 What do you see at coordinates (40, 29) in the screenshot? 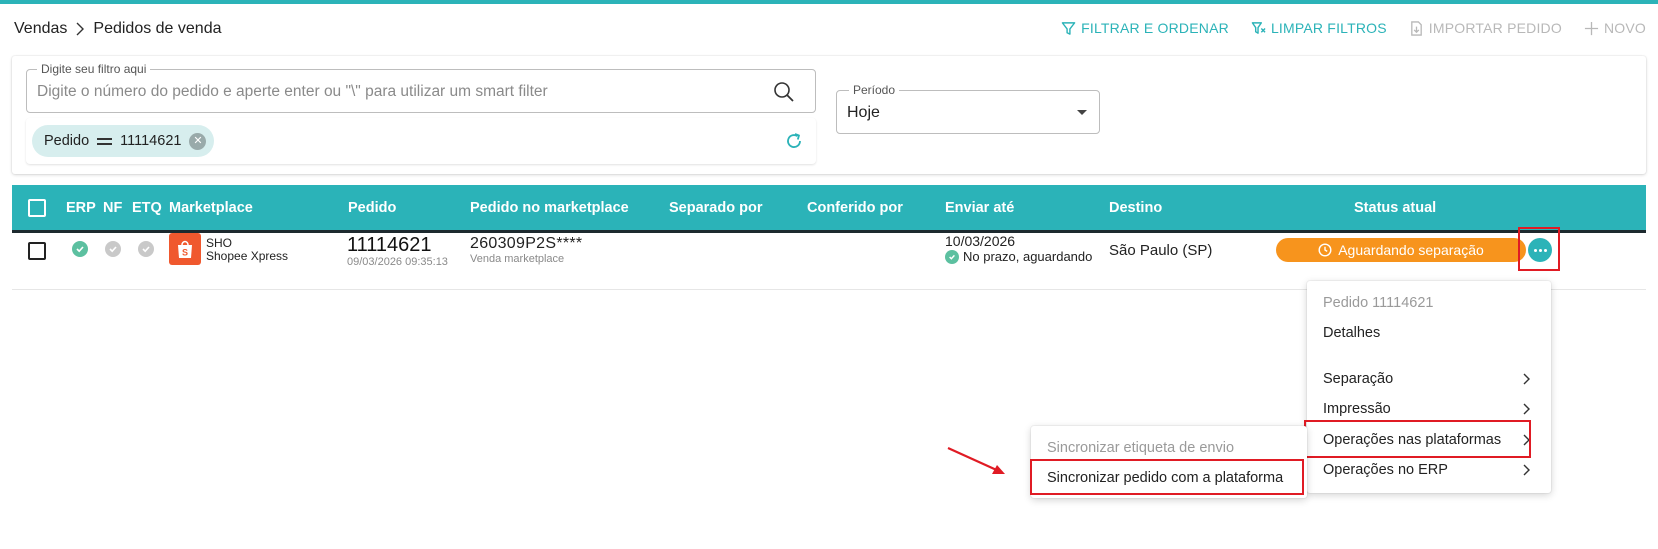
I see `breadcrumb-parent: Vendas` at bounding box center [40, 29].